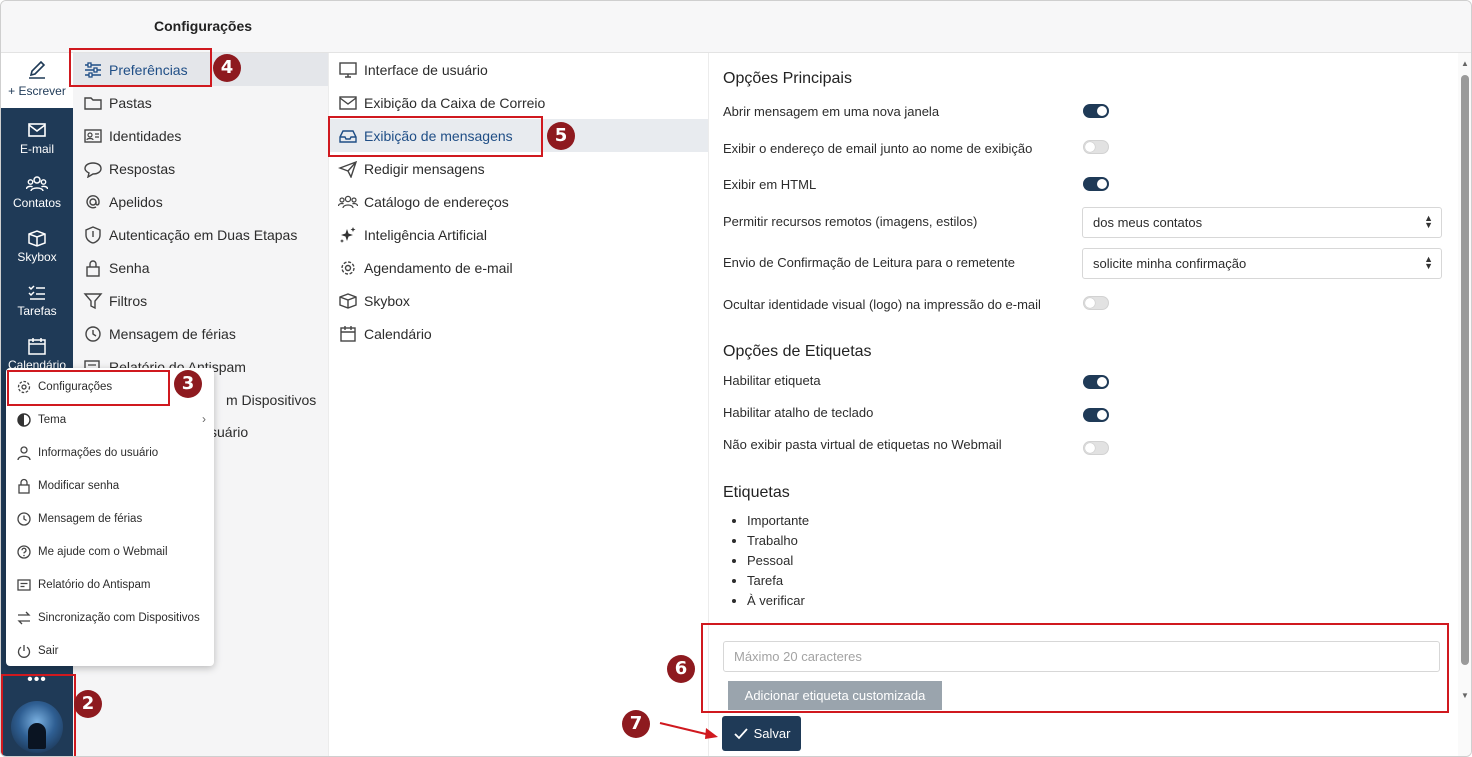 Image resolution: width=1472 pixels, height=757 pixels. I want to click on section-skybox: Skybox, so click(519, 300).